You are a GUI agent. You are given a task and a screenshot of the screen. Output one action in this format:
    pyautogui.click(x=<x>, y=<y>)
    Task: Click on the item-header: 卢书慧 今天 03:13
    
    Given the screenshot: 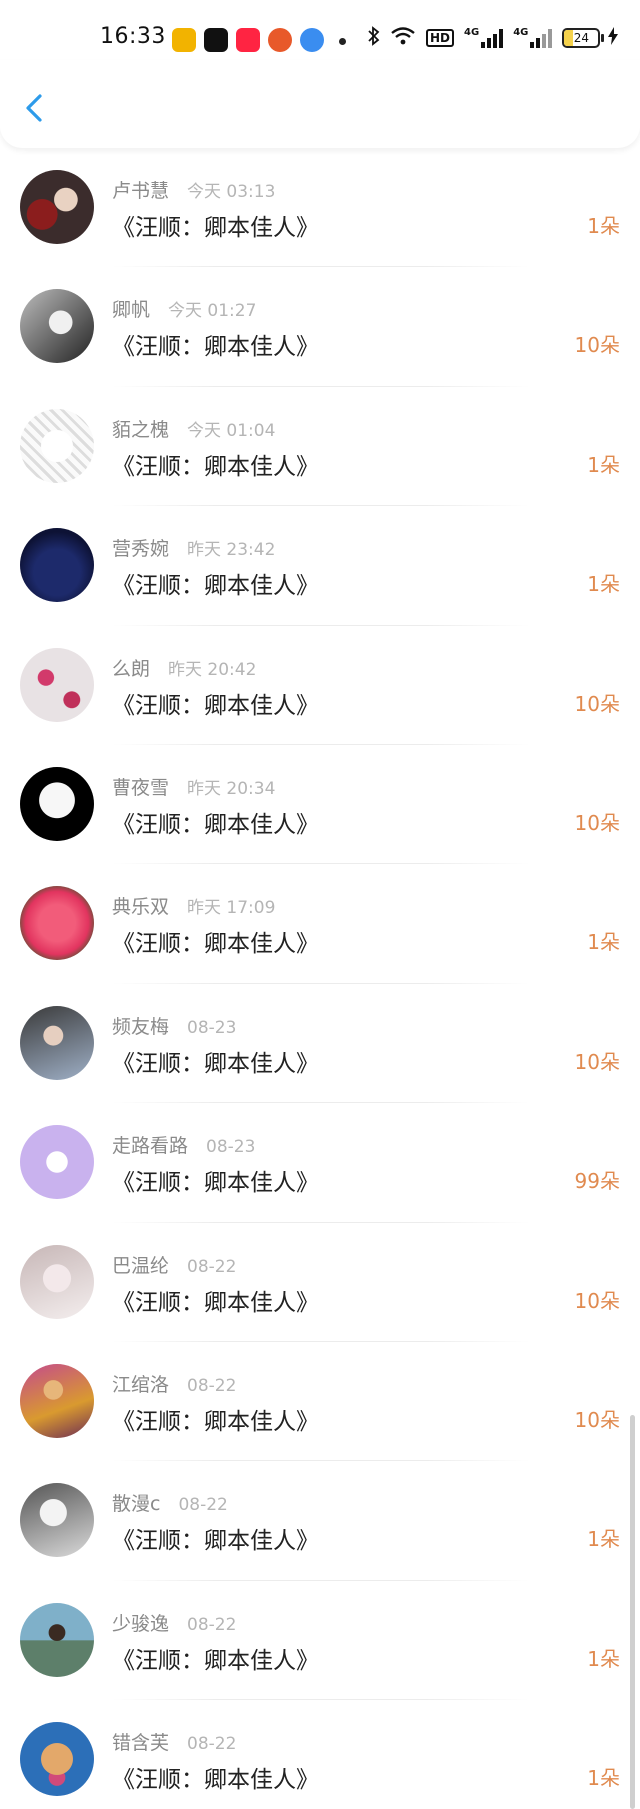 What is the action you would take?
    pyautogui.click(x=193, y=189)
    